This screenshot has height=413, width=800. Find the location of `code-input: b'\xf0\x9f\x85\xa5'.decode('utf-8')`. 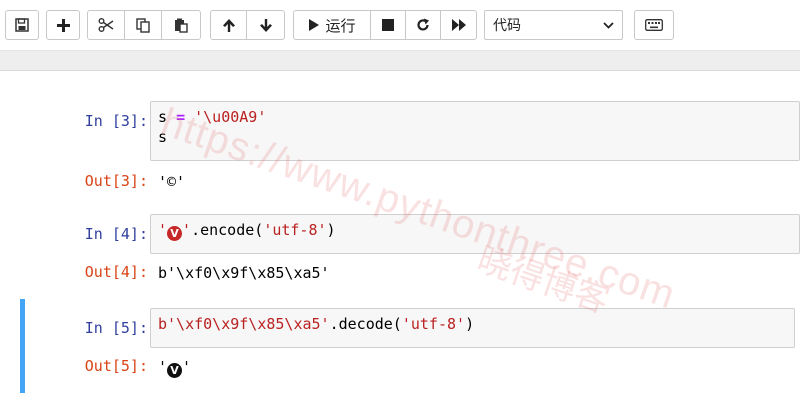

code-input: b'\xf0\x9f\x85\xa5'.decode('utf-8') is located at coordinates (472, 328).